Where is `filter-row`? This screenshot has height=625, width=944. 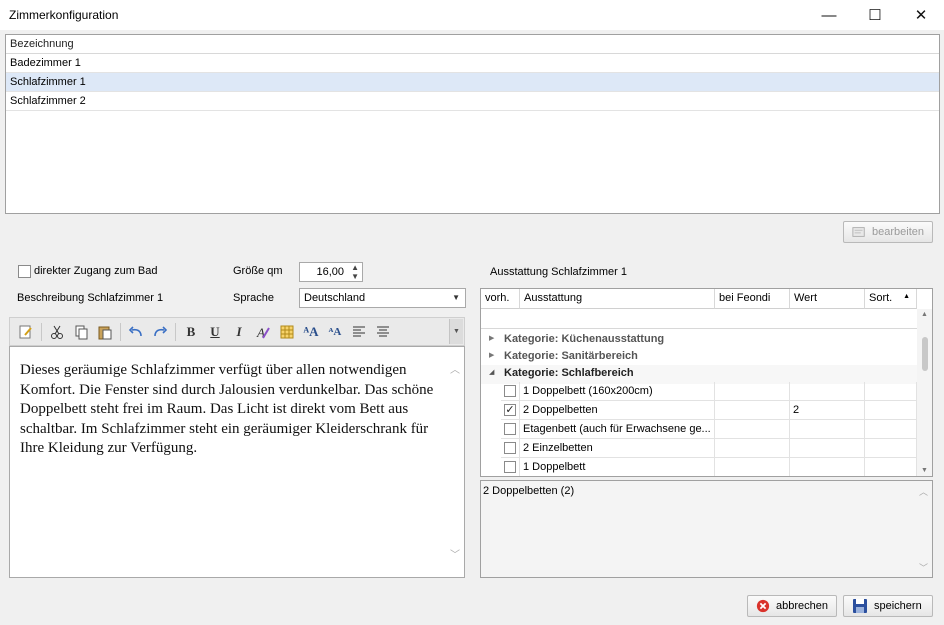
filter-row is located at coordinates (699, 319).